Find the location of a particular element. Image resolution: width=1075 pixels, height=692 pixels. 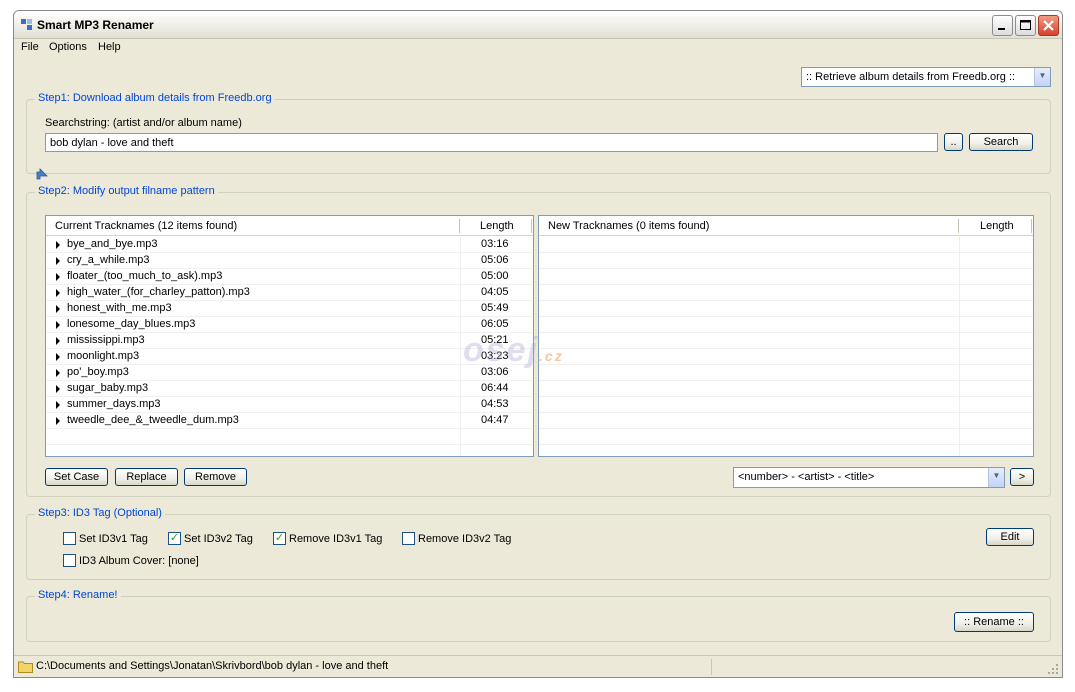

album-cover-label: ID3 Album Cover: [none] is located at coordinates (139, 561).